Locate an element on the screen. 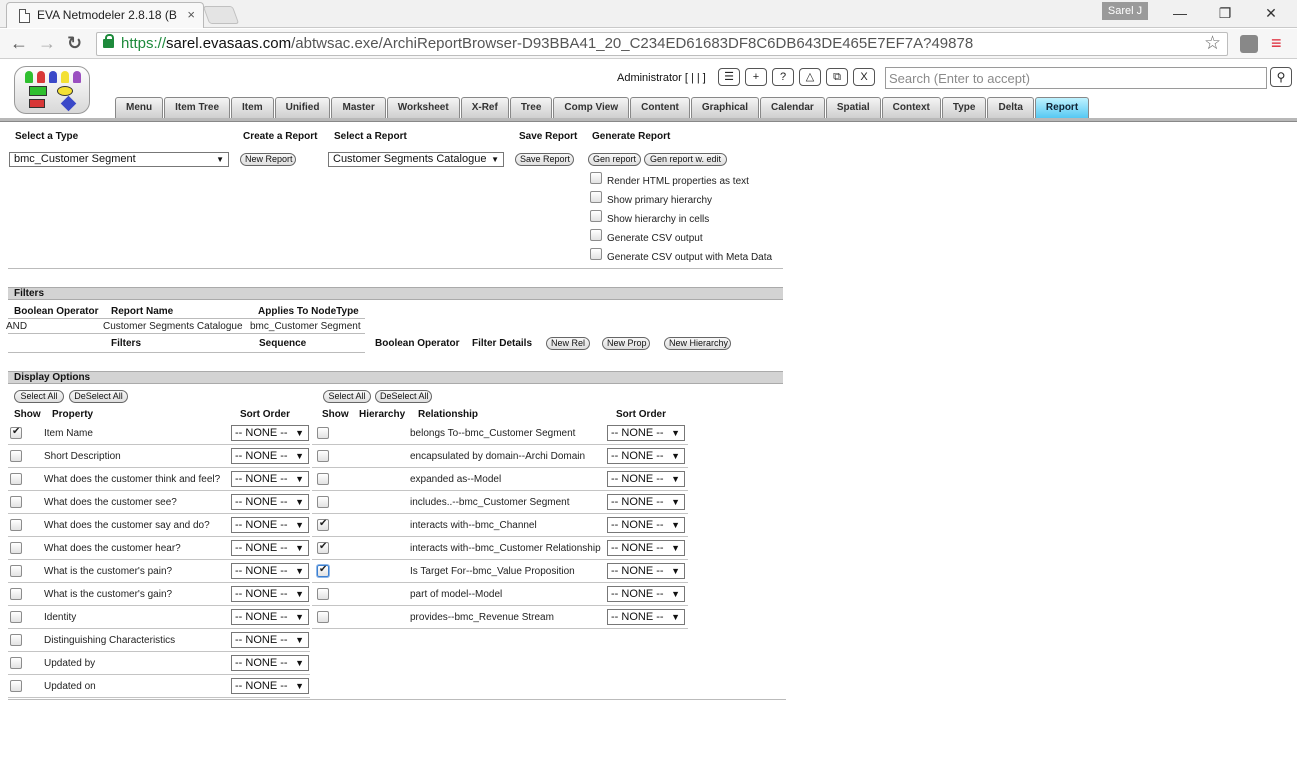 The height and width of the screenshot is (769, 1297). tab-report: Report is located at coordinates (1062, 107).